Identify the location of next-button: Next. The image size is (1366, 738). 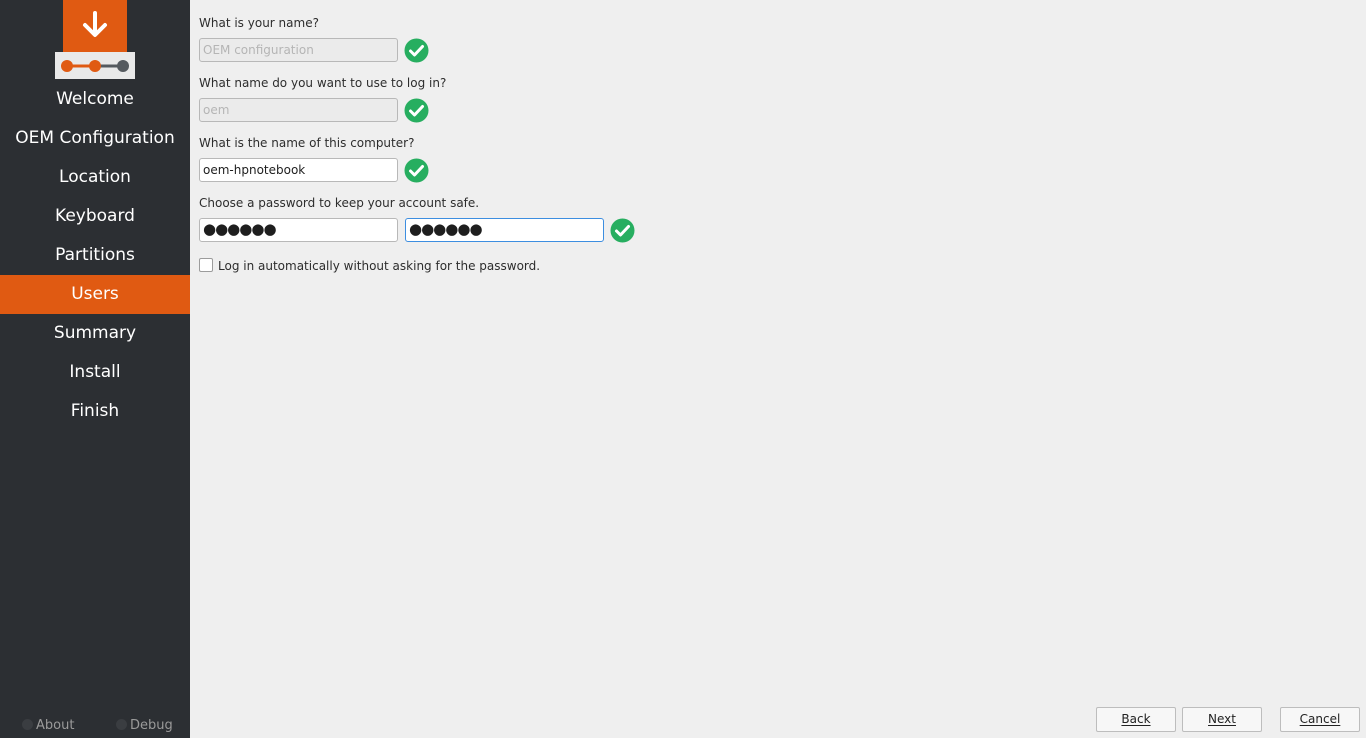
(1222, 719).